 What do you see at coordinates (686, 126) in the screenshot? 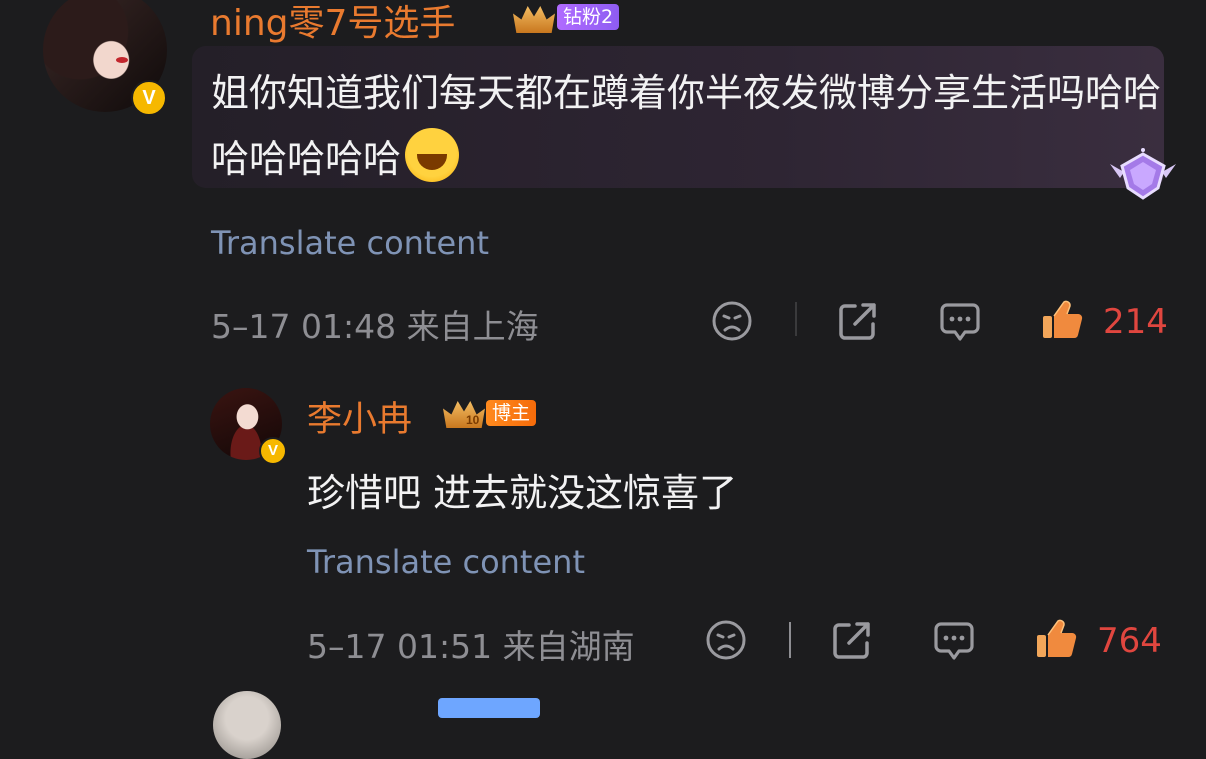
I see `comment-text: 姐你知道我们每天都在蹲着你半夜发微博分享生活吗哈哈哈哈哈哈哈` at bounding box center [686, 126].